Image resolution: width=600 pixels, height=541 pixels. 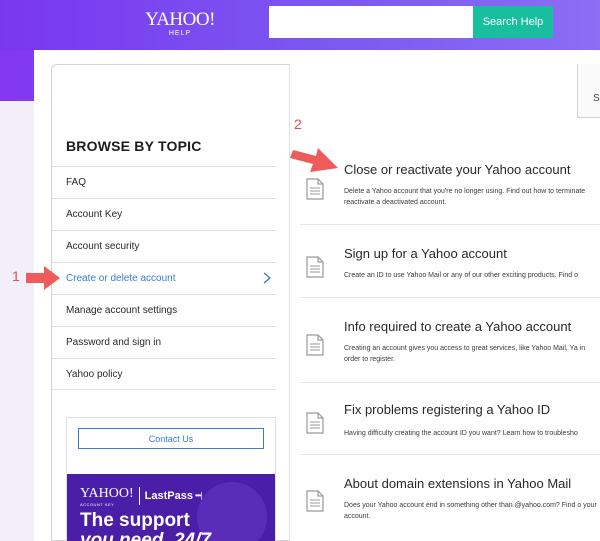 I want to click on header: YAHOO! HELP Search Help, so click(x=300, y=25).